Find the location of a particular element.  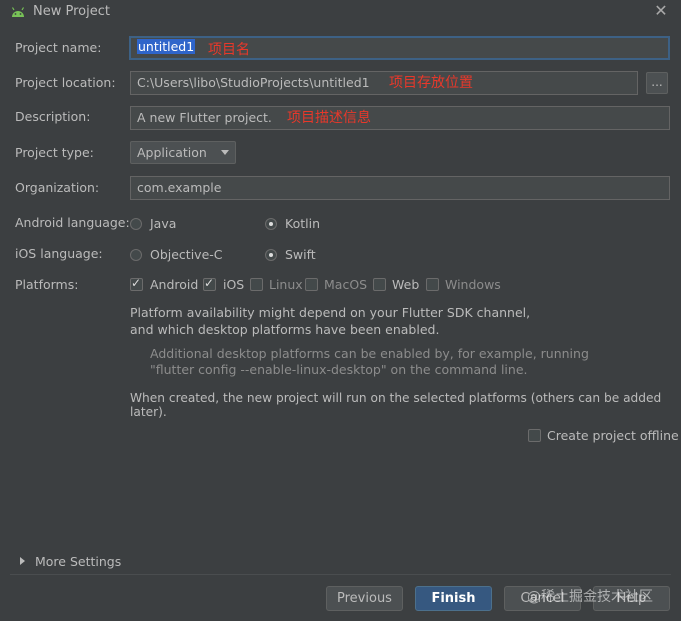

project-type-select: Application is located at coordinates (183, 152).